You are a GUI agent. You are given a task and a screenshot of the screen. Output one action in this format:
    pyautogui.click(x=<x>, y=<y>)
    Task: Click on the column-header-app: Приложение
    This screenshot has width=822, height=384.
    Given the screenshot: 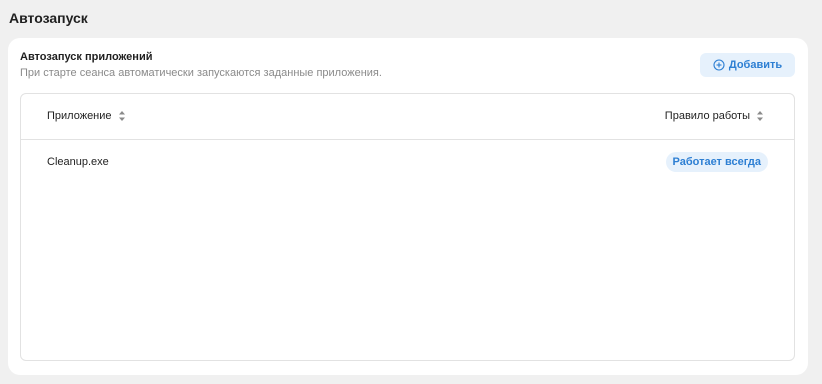 What is the action you would take?
    pyautogui.click(x=86, y=116)
    